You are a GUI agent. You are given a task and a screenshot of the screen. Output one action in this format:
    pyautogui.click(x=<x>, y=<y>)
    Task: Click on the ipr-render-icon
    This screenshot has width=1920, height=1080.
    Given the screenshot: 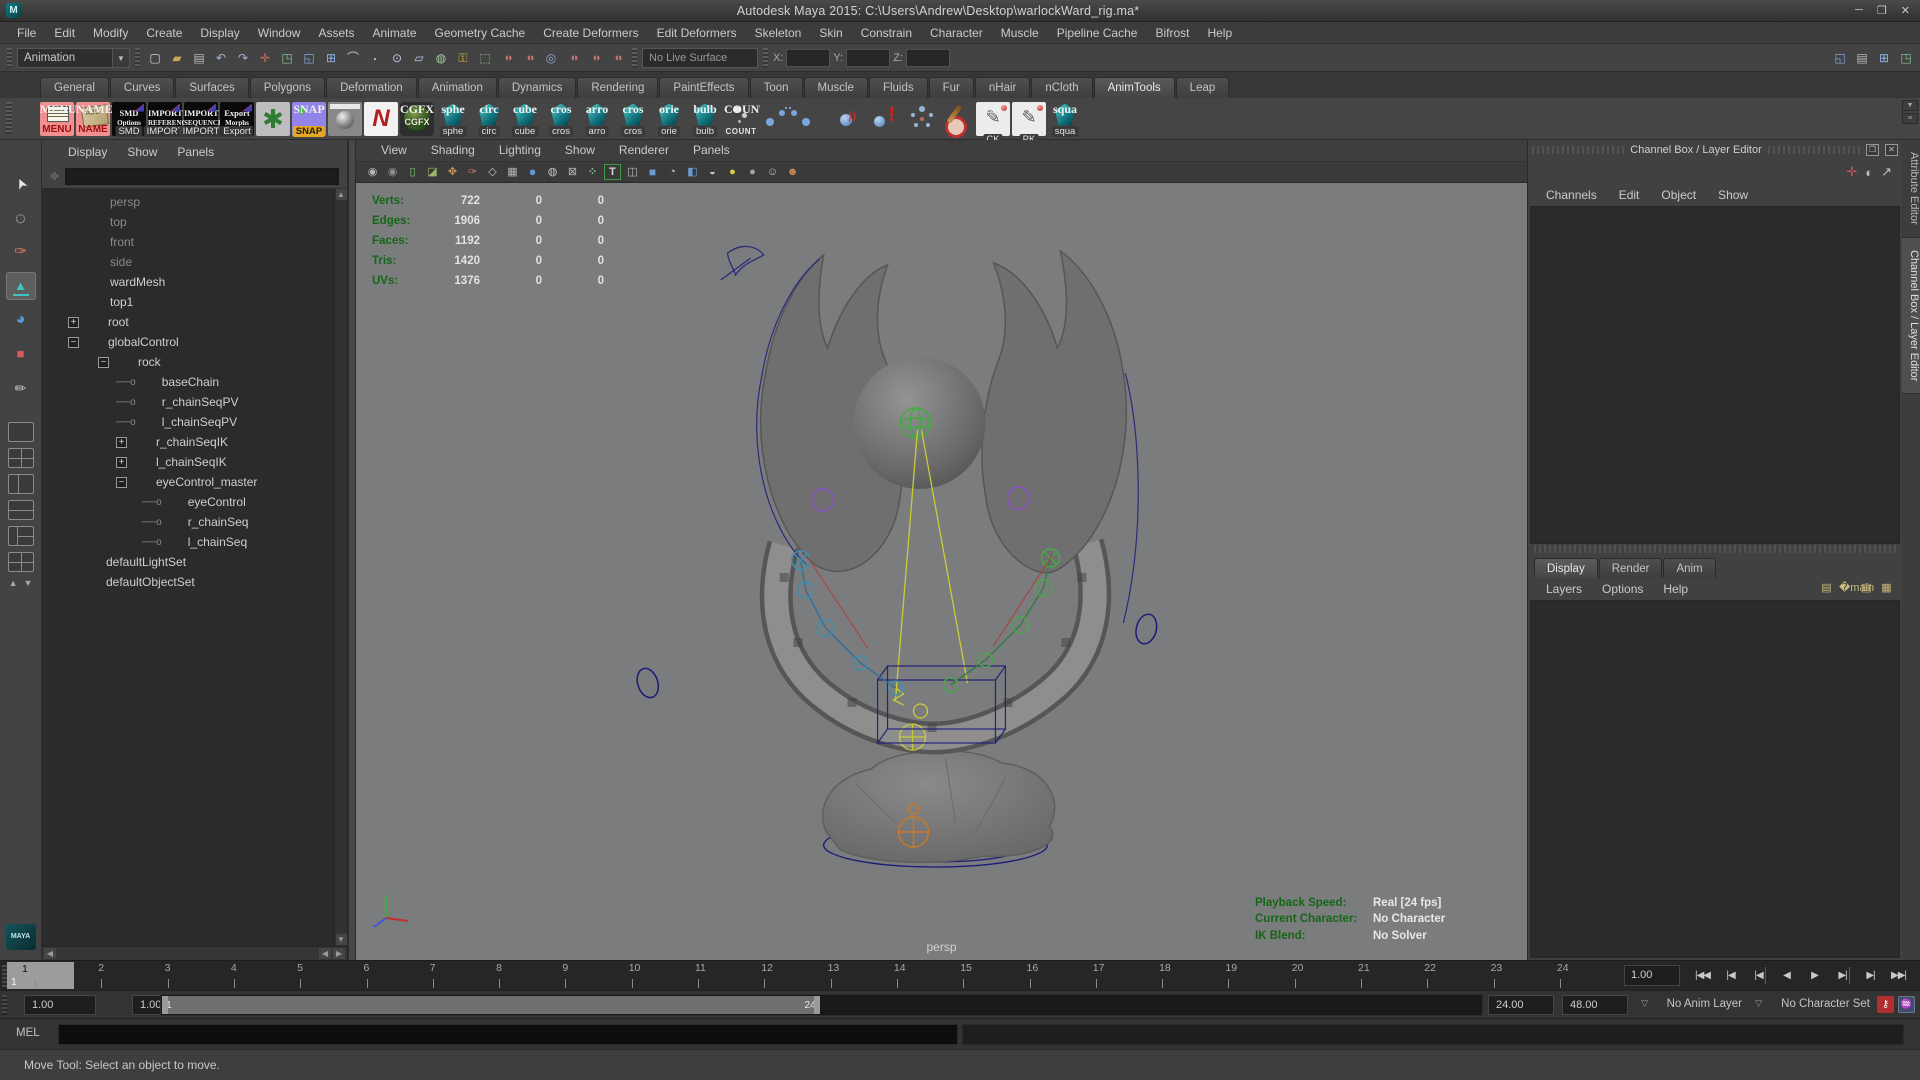 What is the action you would take?
    pyautogui.click(x=595, y=58)
    